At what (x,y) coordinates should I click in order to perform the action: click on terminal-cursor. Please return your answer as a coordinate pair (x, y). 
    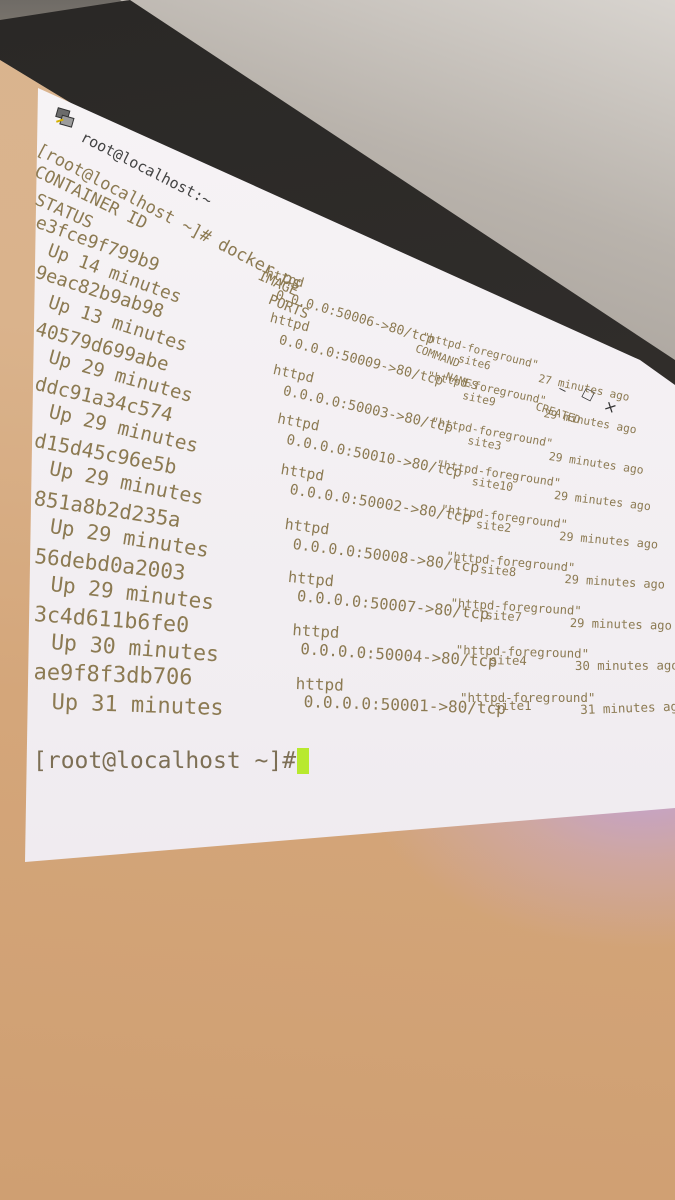
    Looking at the image, I should click on (303, 761).